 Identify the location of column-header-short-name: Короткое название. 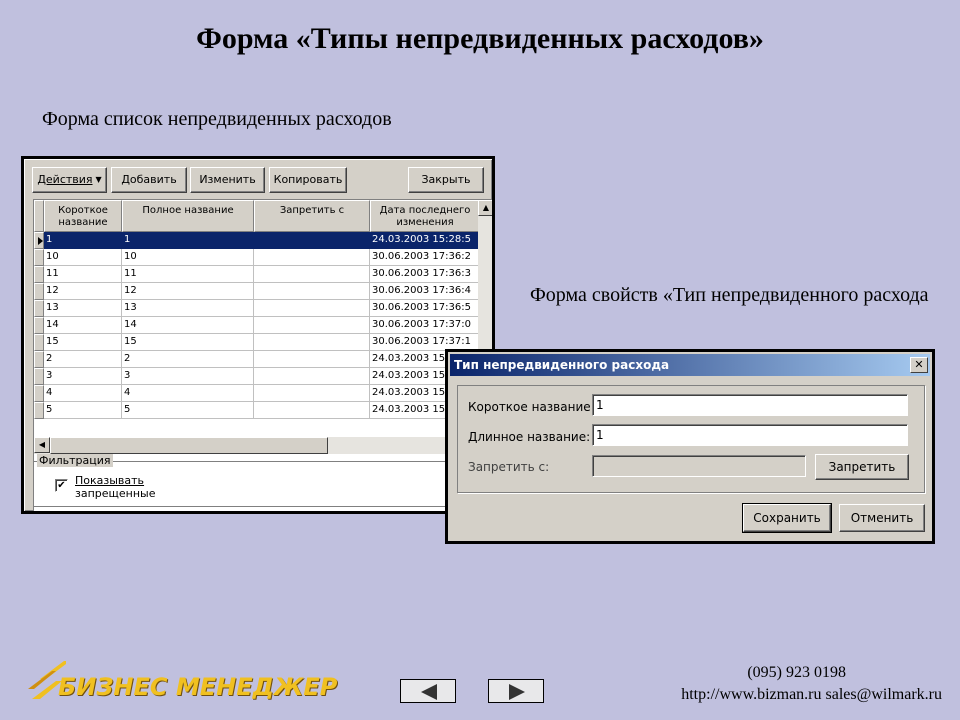
(83, 216).